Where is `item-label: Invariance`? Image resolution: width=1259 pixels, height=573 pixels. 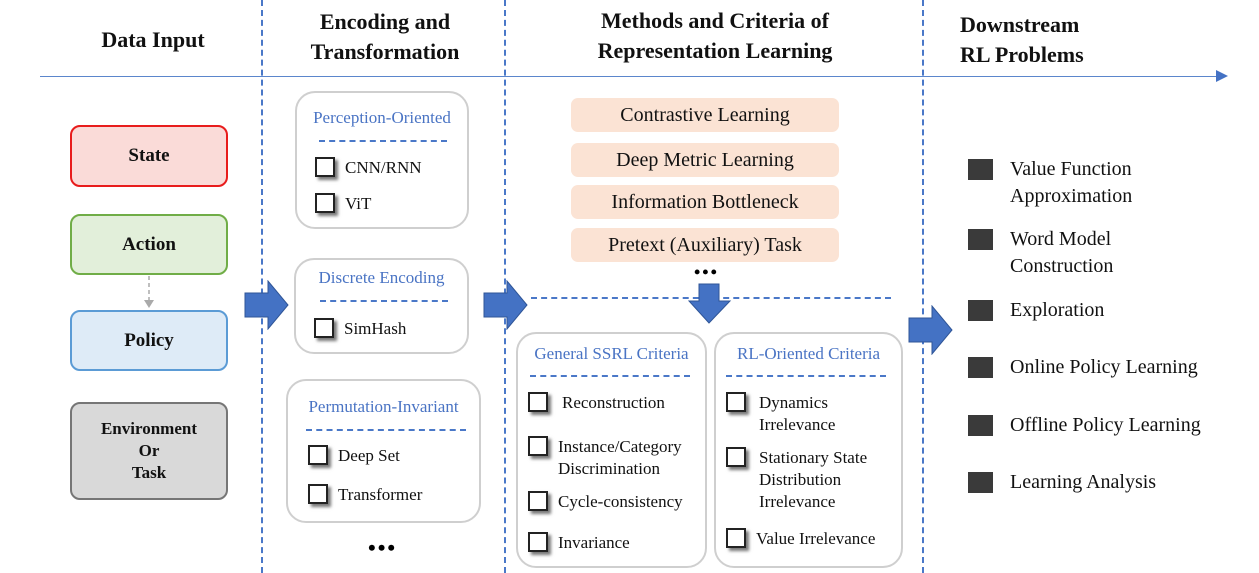
item-label: Invariance is located at coordinates (594, 542).